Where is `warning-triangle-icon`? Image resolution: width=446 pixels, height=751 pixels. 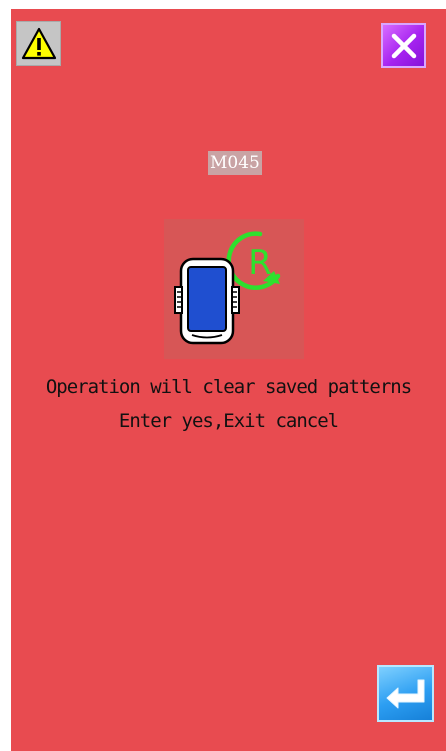 warning-triangle-icon is located at coordinates (38, 43).